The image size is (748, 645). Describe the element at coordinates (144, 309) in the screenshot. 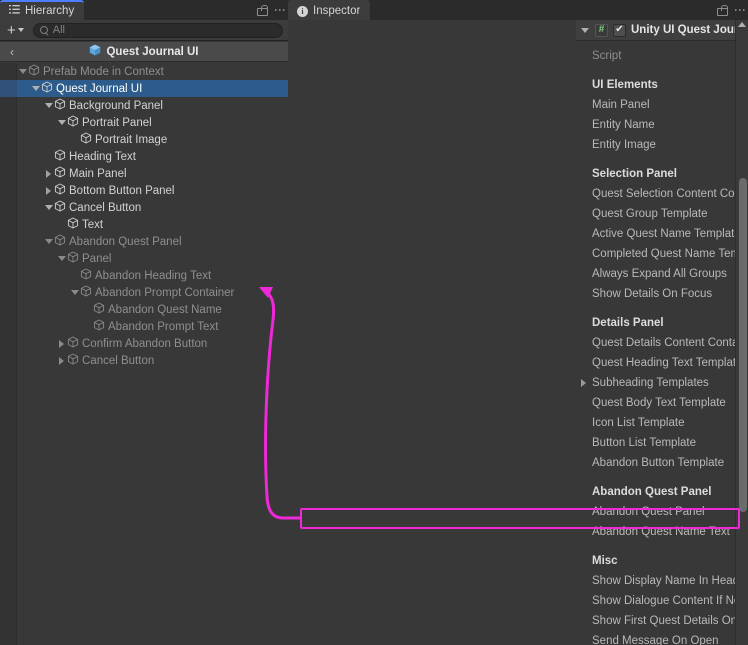

I see `tree-item-abandon-quest-name: Abandon Quest Name` at that location.